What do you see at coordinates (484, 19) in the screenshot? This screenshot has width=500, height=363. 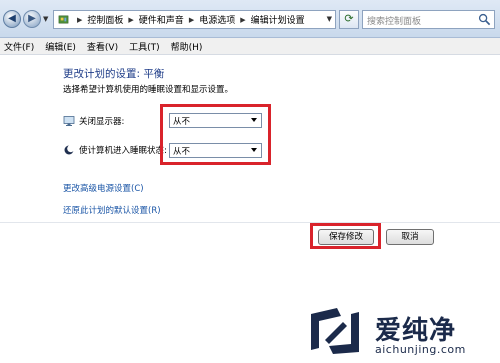 I see `search-icon` at bounding box center [484, 19].